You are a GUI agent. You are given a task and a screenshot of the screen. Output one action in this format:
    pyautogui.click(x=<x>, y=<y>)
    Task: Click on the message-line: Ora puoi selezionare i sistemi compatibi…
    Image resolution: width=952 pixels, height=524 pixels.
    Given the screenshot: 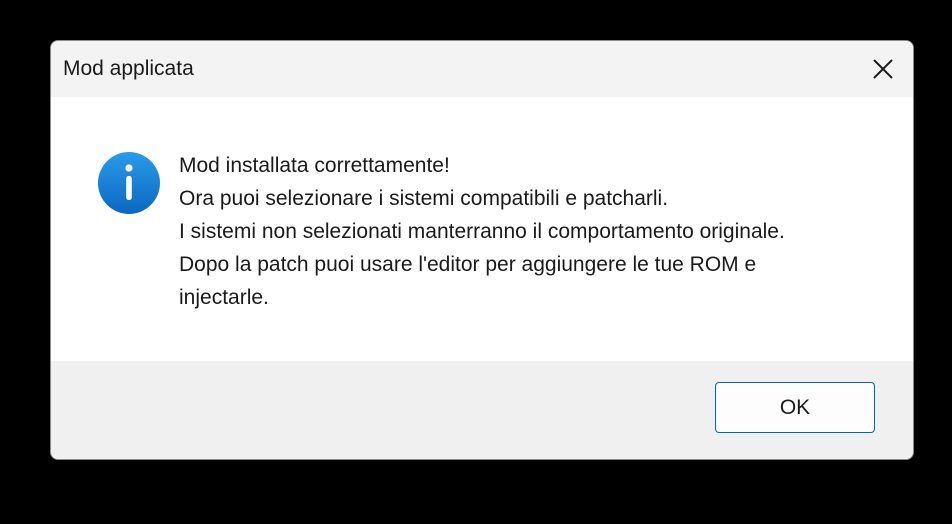 What is the action you would take?
    pyautogui.click(x=424, y=198)
    